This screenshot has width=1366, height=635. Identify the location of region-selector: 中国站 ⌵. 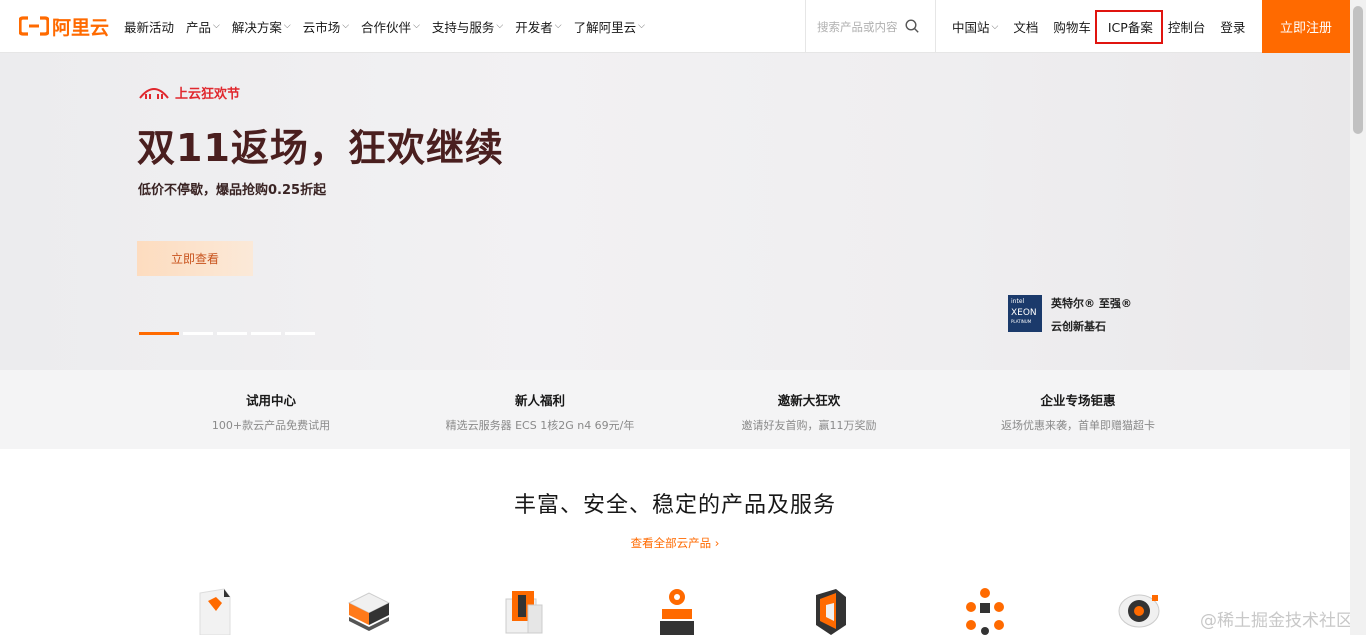
(975, 26).